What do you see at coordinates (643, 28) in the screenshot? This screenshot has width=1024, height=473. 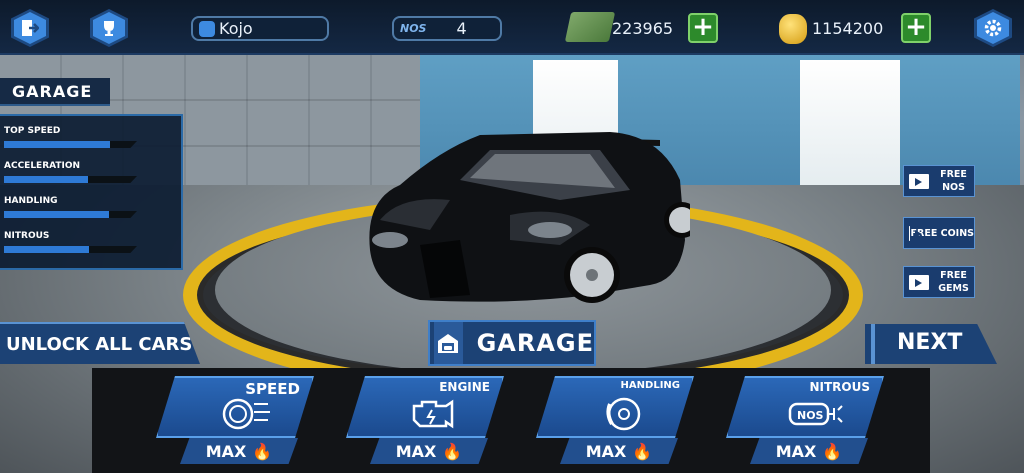 I see `cash-value: 223965` at bounding box center [643, 28].